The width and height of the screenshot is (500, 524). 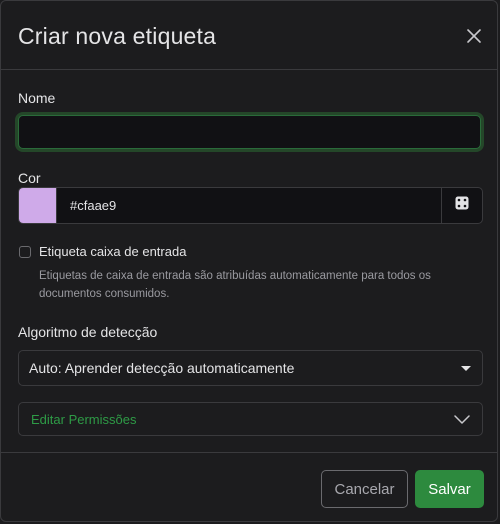 I want to click on cancel-button: Cancelar, so click(x=364, y=489).